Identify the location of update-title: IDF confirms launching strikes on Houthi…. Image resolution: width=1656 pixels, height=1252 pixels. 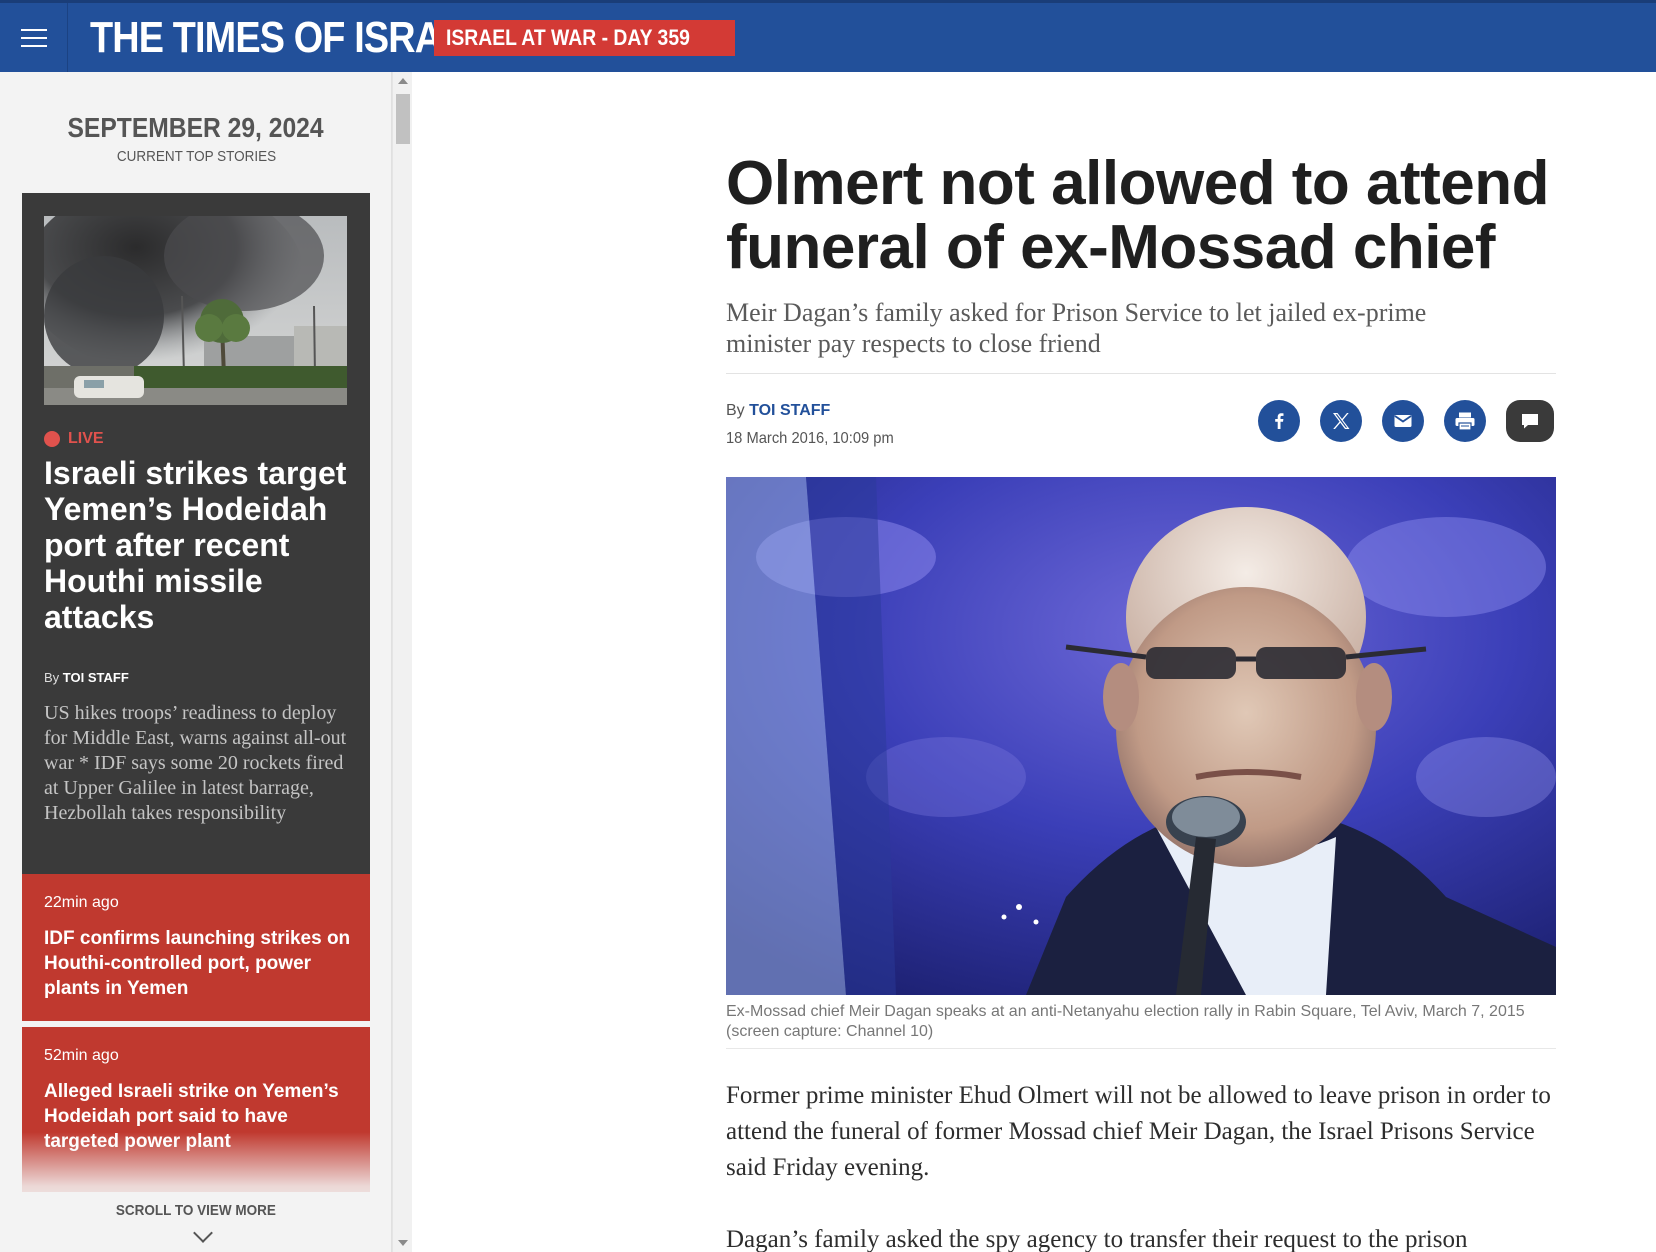
(200, 963).